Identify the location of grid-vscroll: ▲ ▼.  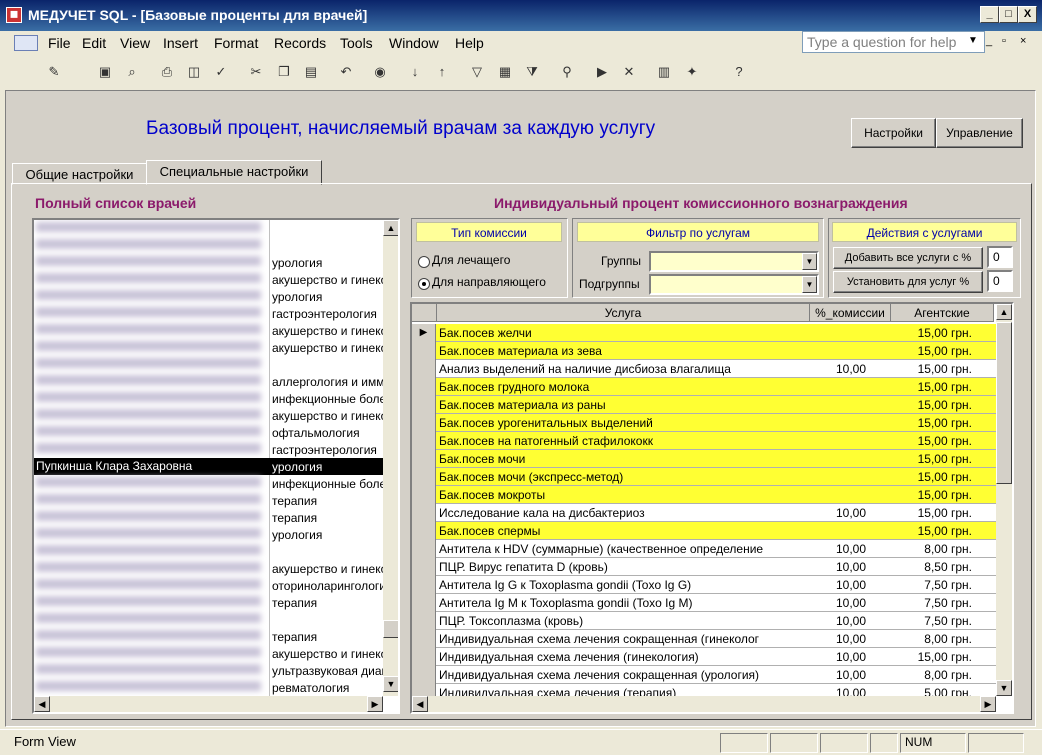
(1004, 500).